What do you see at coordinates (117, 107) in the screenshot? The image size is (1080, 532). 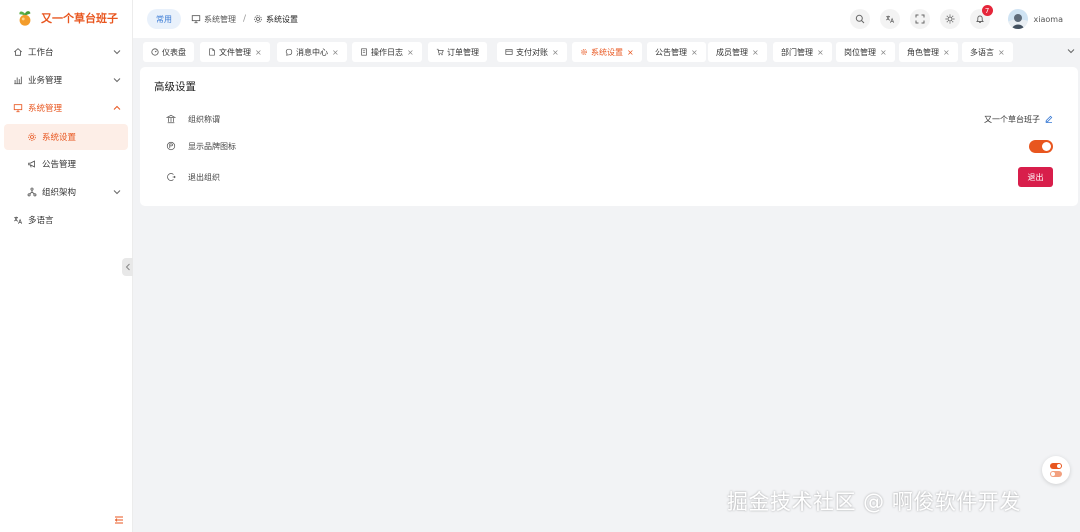 I see `chevron-up-icon` at bounding box center [117, 107].